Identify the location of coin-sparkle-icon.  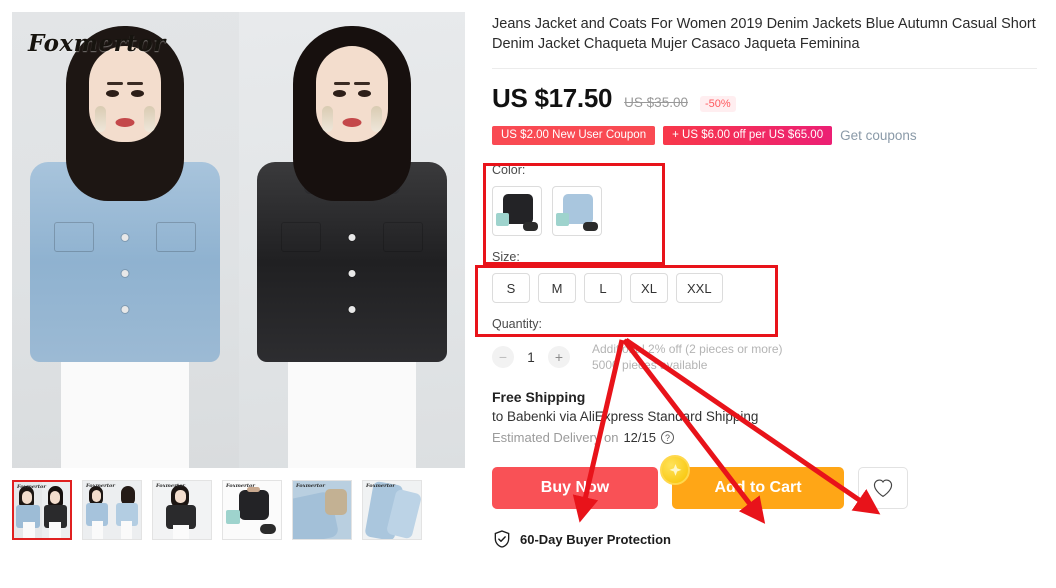
(675, 470).